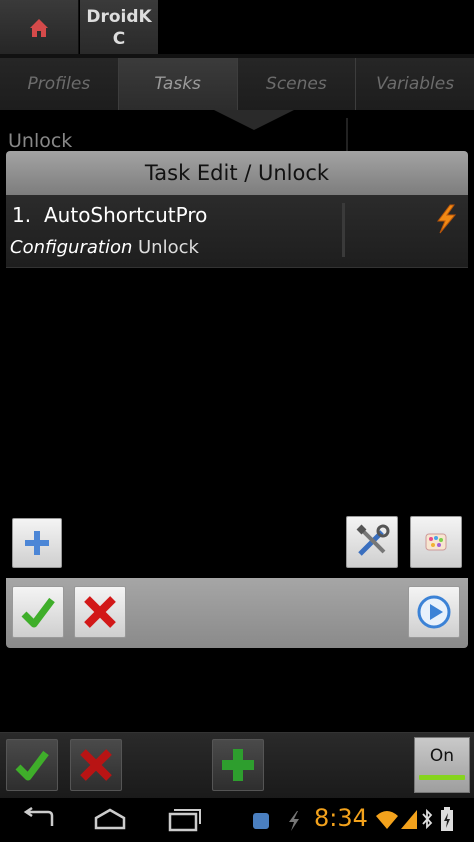  Describe the element at coordinates (387, 820) in the screenshot. I see `wifi-icon` at that location.